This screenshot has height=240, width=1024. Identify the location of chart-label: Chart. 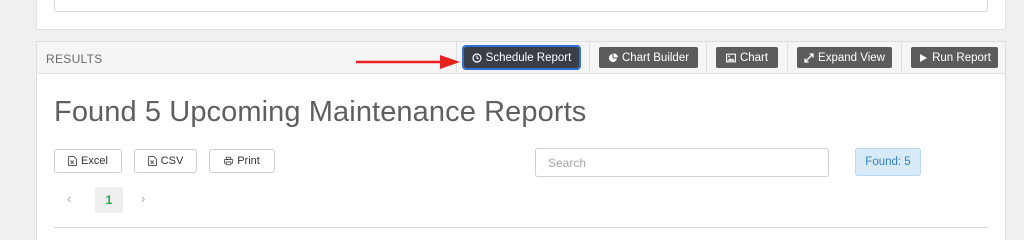
(754, 57).